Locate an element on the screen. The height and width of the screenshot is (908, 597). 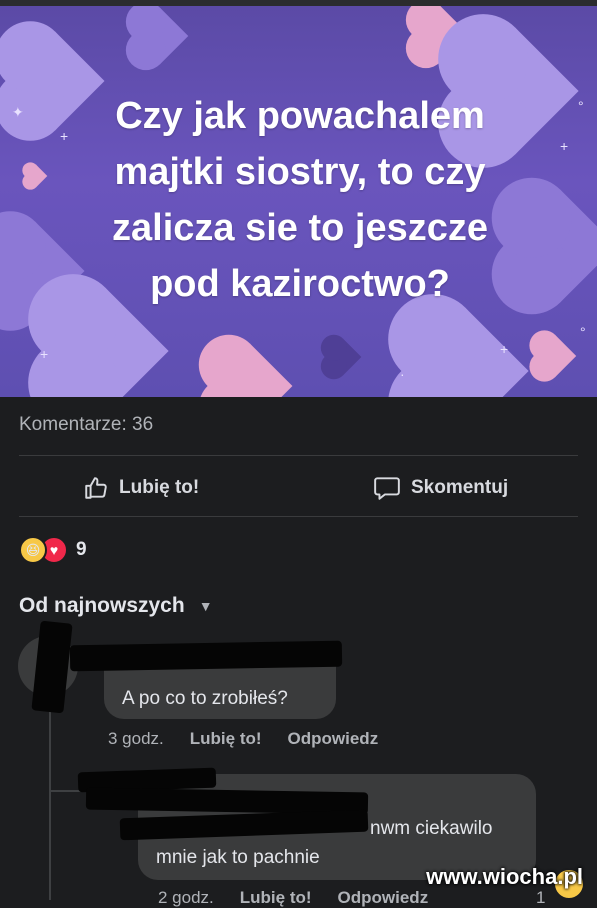
sparkle-icon: · is located at coordinates (402, 374).